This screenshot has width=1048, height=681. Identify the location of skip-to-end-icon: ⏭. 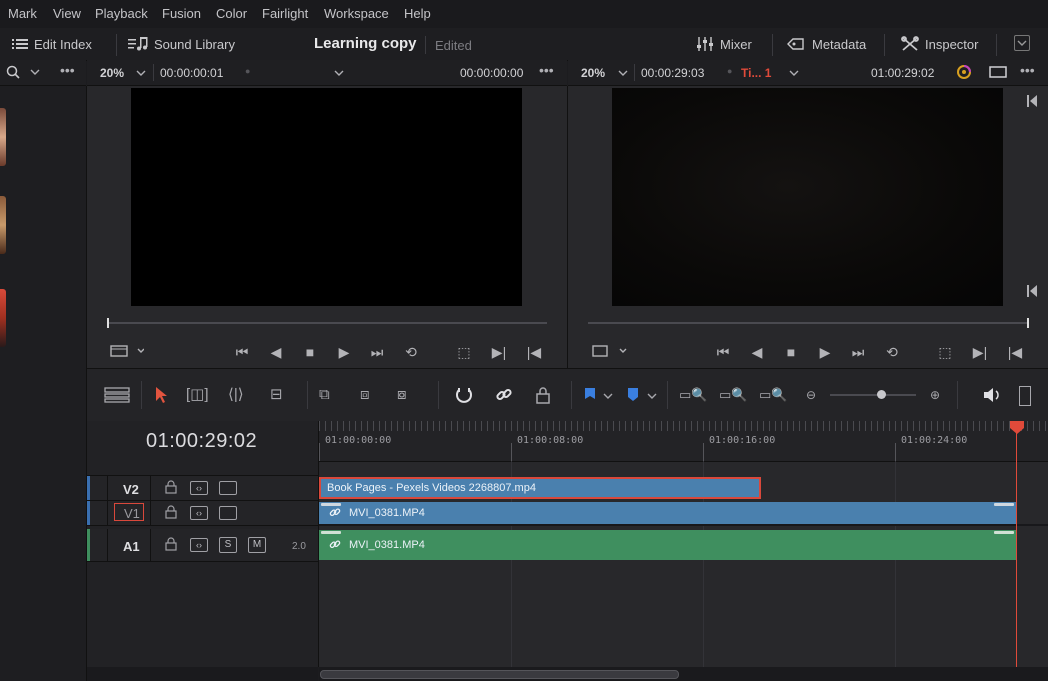
(377, 352).